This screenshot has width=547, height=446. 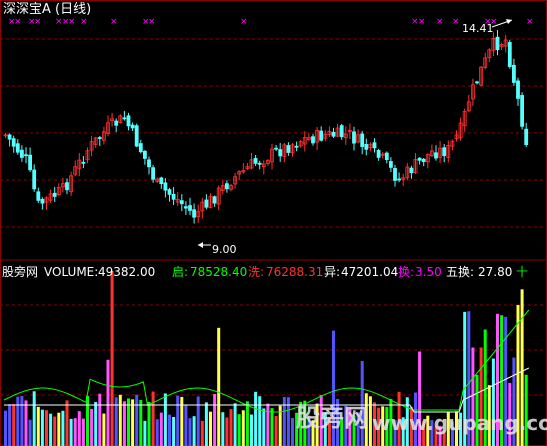 I want to click on field-huan-value: 3.50, so click(x=428, y=272).